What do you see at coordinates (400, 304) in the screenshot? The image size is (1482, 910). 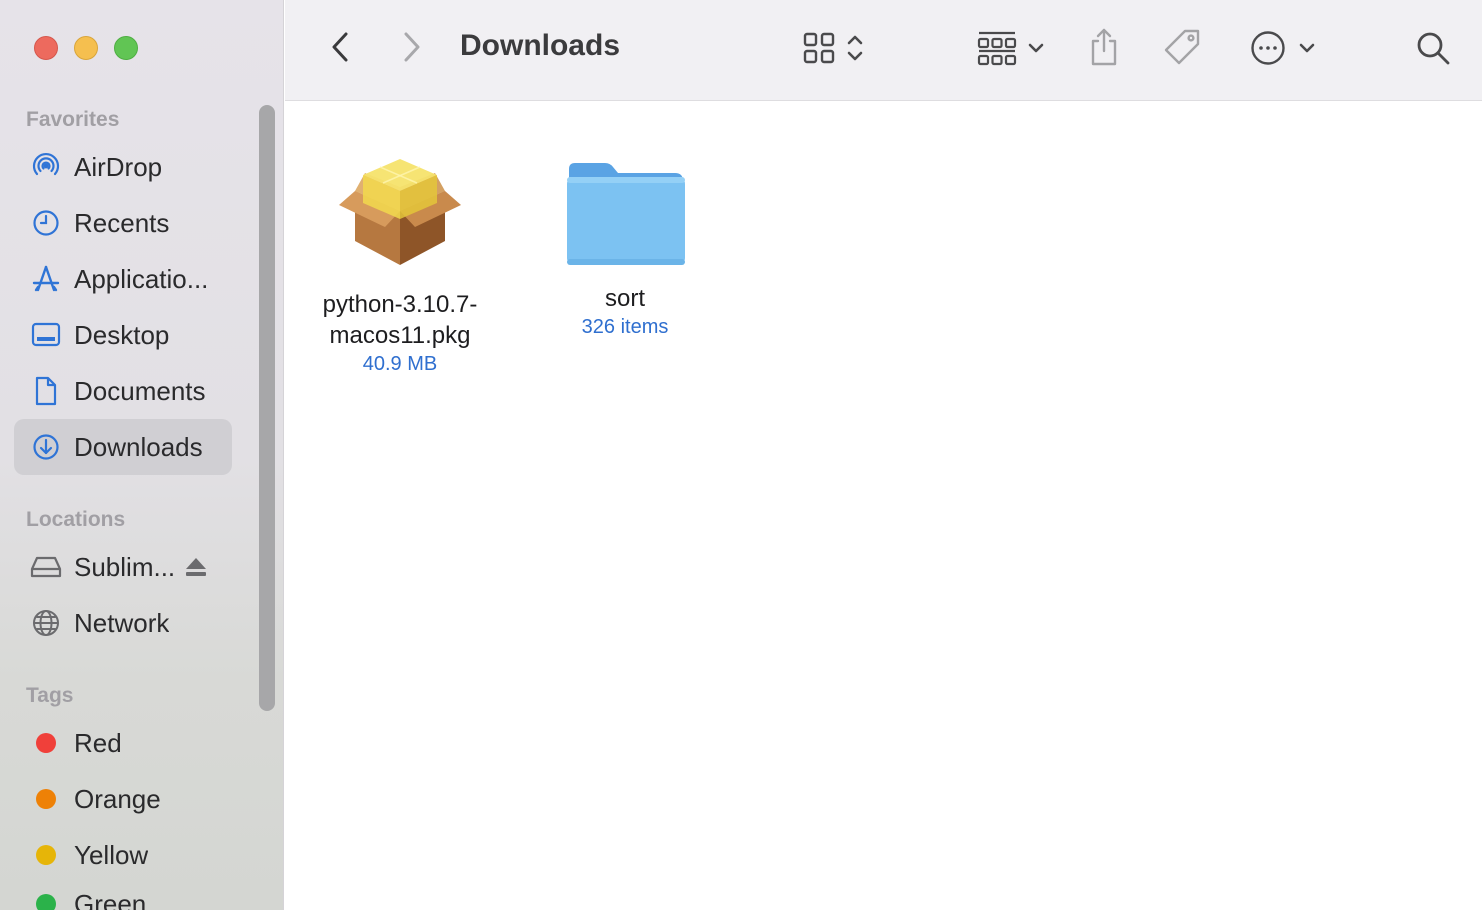 I see `file-name-line1: python-3.10.7-` at bounding box center [400, 304].